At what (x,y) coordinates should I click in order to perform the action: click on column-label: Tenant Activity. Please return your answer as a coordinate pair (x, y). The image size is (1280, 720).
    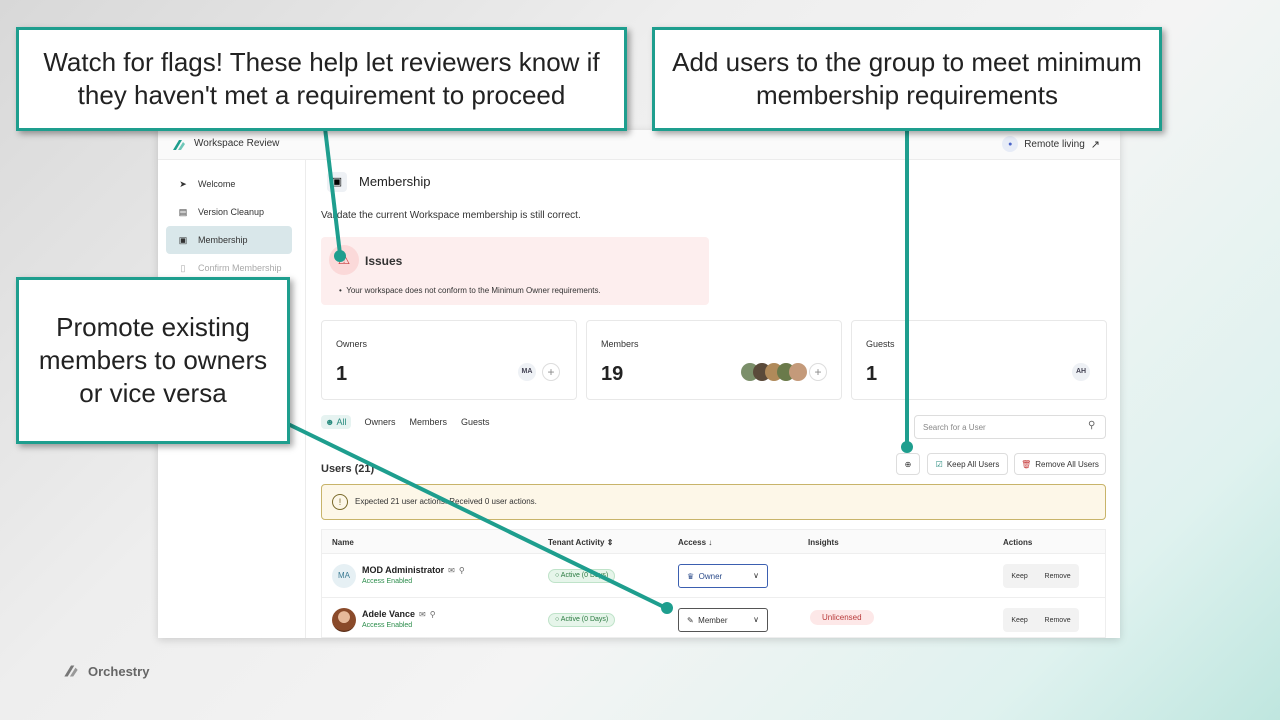
    Looking at the image, I should click on (576, 542).